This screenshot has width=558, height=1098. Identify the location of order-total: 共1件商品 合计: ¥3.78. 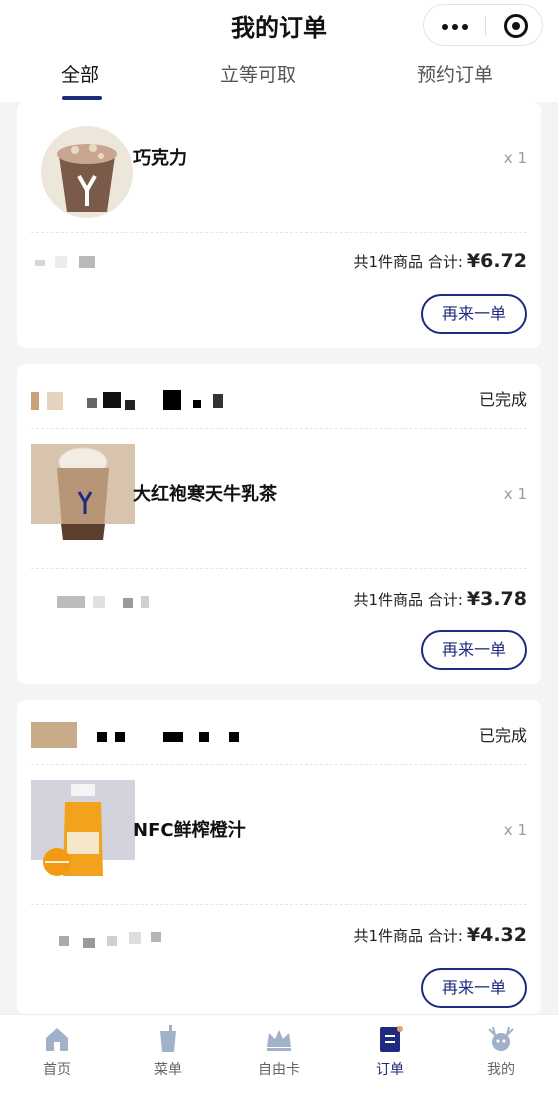
(440, 599).